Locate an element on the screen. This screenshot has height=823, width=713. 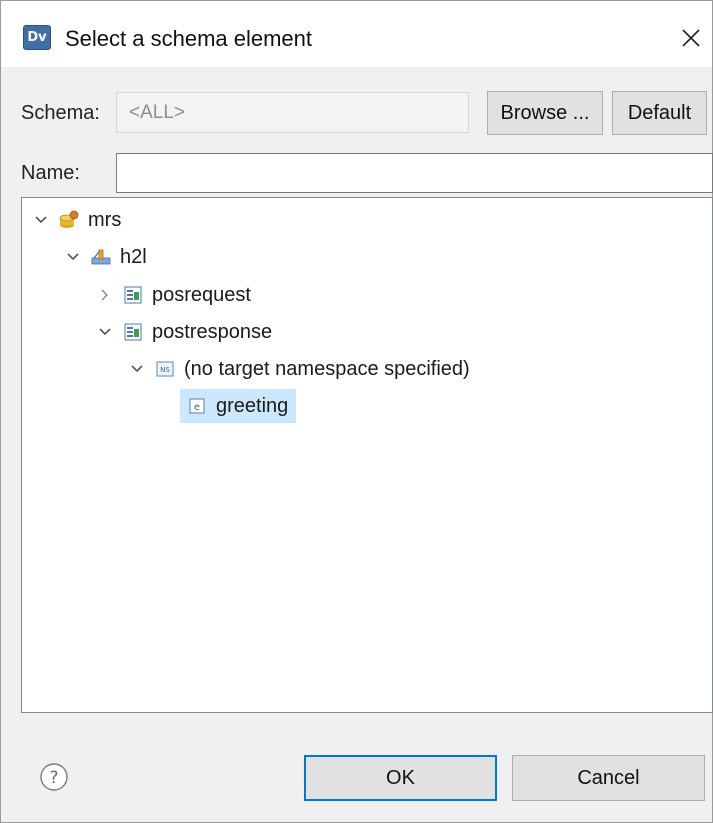
tree-node-namespace: NS (no target namespace specified) is located at coordinates (299, 369).